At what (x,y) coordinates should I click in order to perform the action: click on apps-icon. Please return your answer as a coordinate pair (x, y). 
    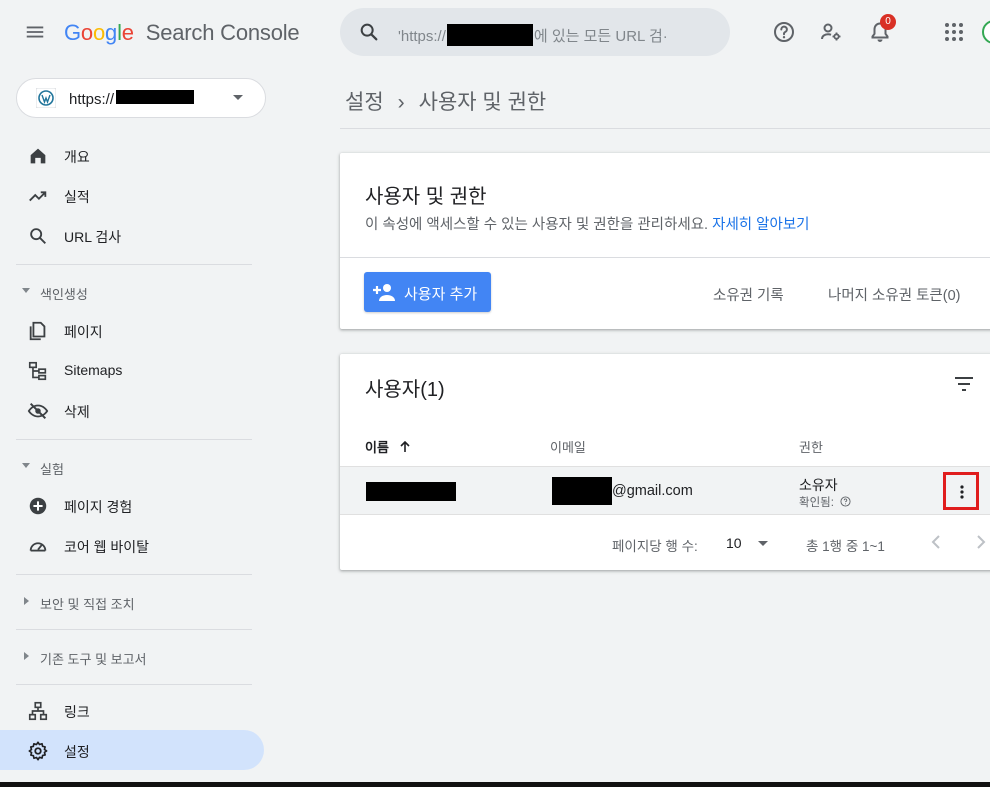
    Looking at the image, I should click on (954, 32).